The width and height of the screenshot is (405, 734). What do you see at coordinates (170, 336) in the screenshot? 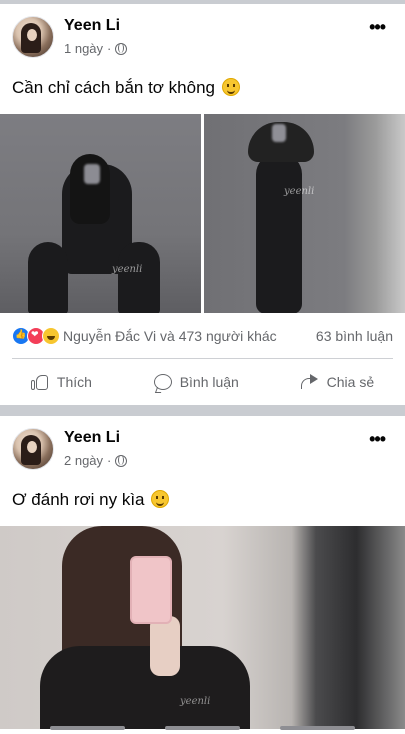
I see `reactions-text: Nguyễn Đắc Vi và 473 người khác` at bounding box center [170, 336].